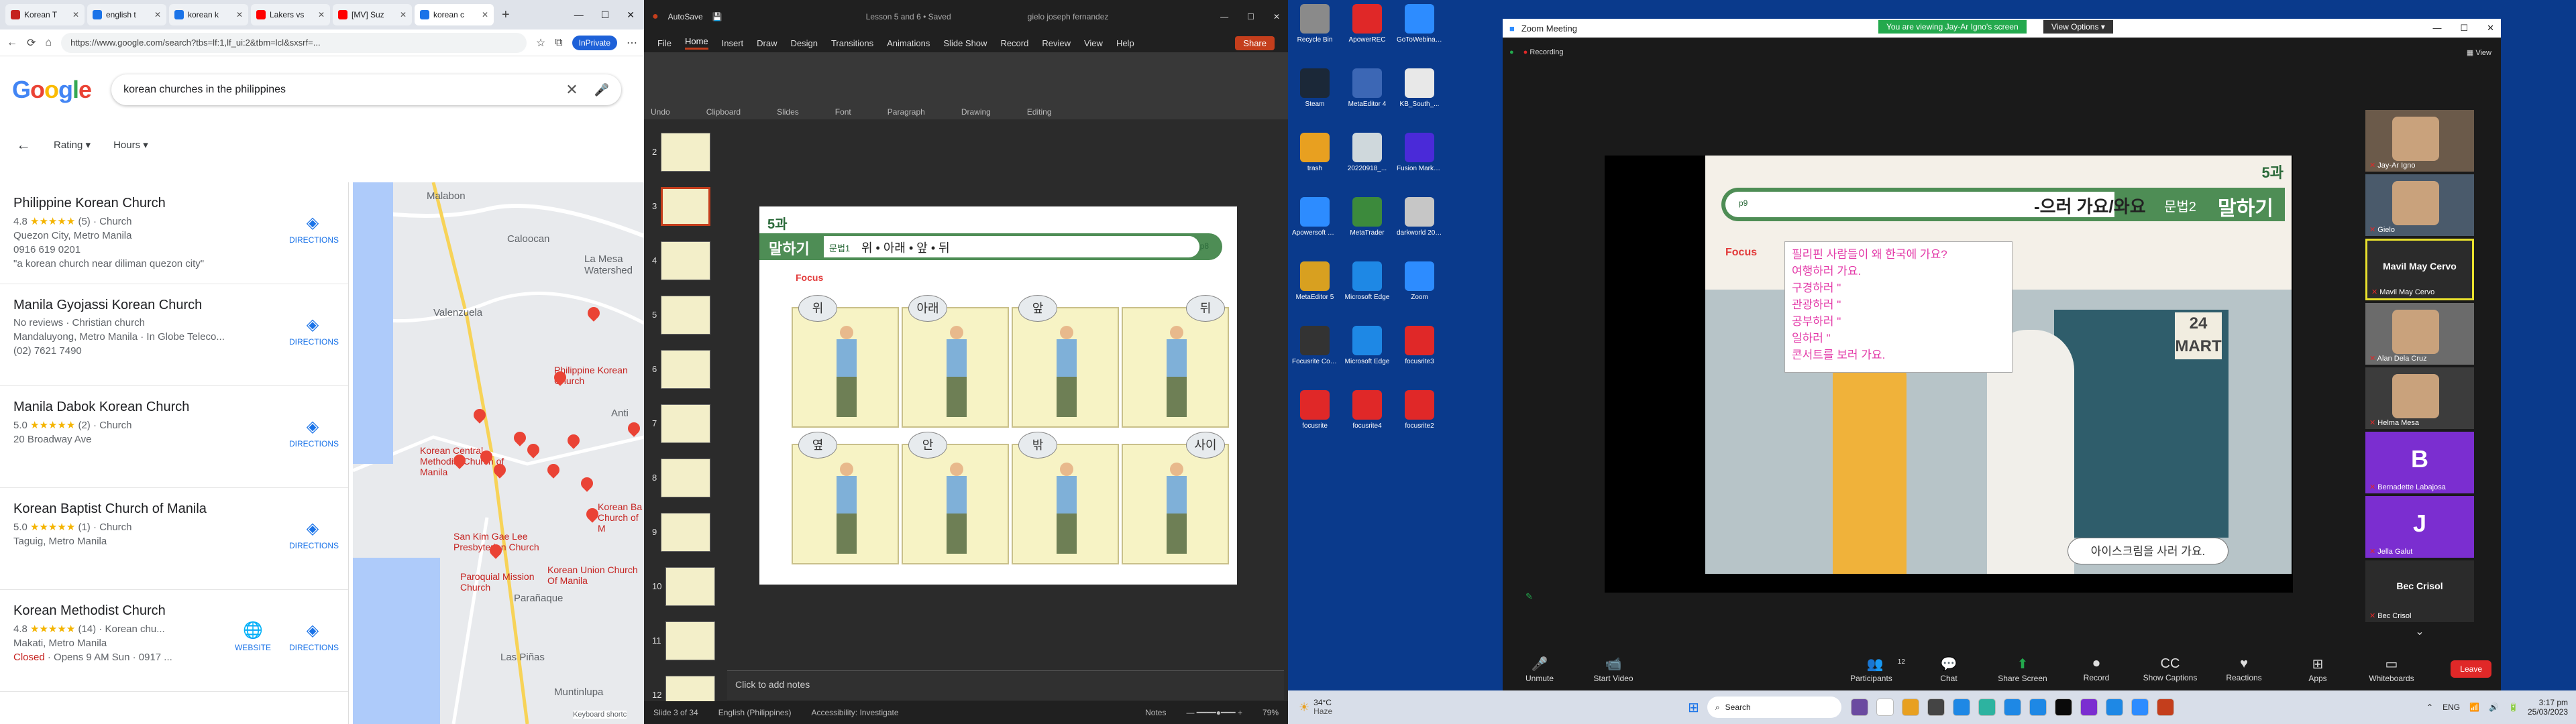  I want to click on annotate-pencil-icon: ✎, so click(1529, 596).